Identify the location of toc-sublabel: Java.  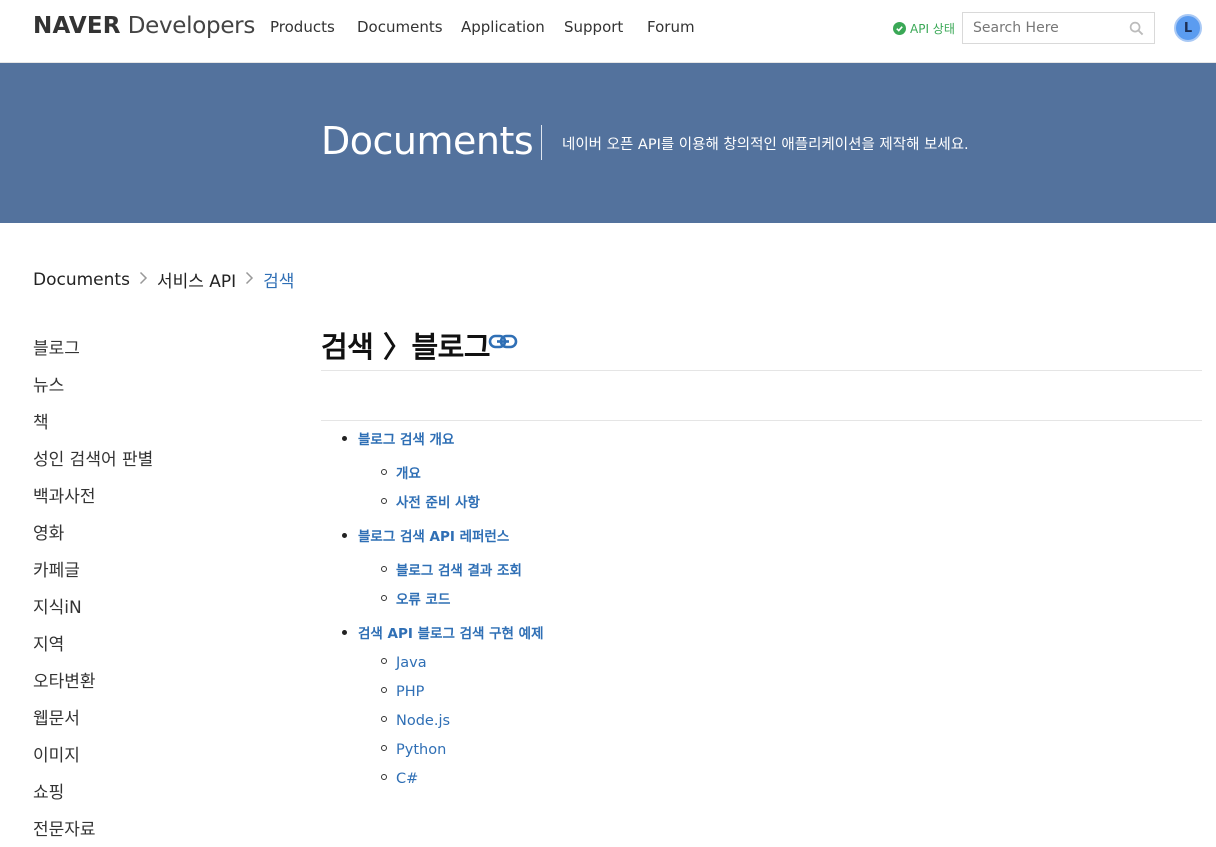
(411, 663).